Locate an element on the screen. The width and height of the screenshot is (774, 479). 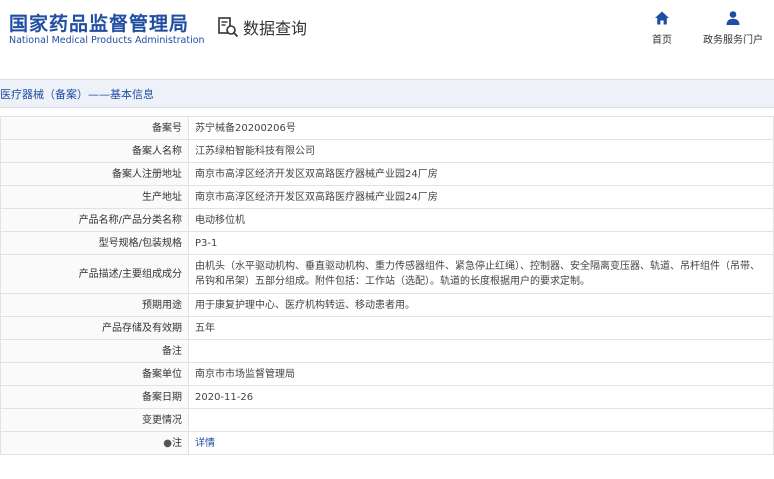
row-value: 详情 is located at coordinates (481, 443).